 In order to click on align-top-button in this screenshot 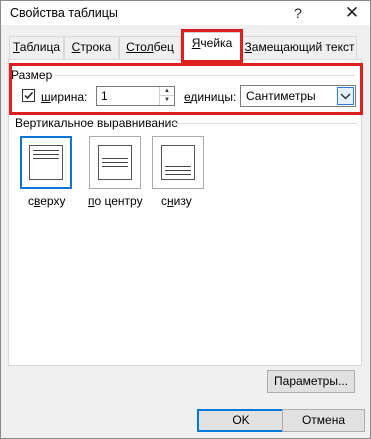, I will do `click(46, 162)`.